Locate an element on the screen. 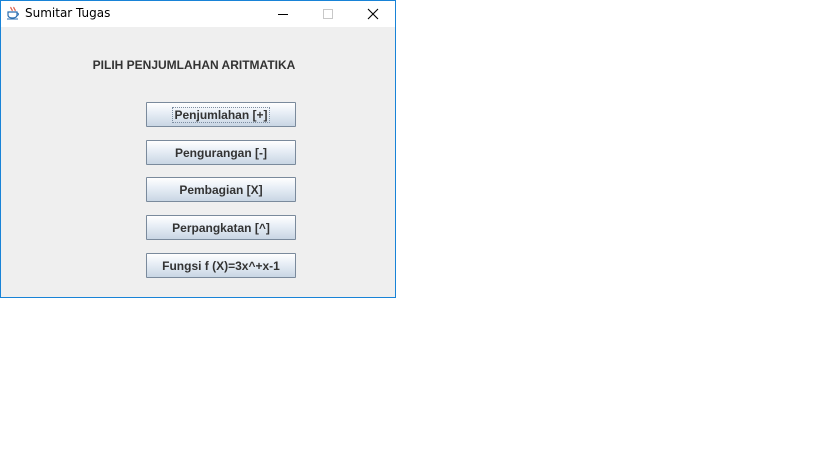 The image size is (819, 460). button-label: Penjumlahan [+] is located at coordinates (221, 114).